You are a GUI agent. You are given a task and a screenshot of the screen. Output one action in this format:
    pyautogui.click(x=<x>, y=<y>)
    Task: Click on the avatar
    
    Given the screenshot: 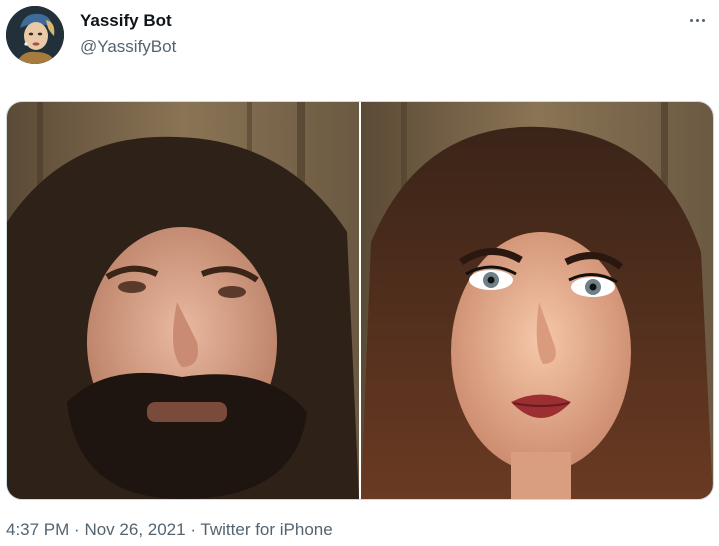 What is the action you would take?
    pyautogui.click(x=35, y=35)
    